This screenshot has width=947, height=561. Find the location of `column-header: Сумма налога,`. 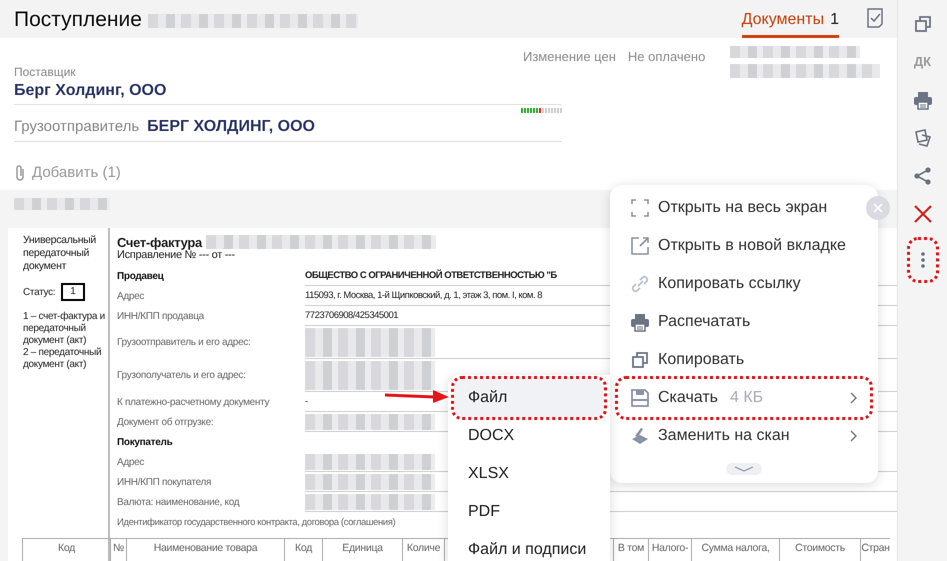

column-header: Сумма налога, is located at coordinates (735, 548).